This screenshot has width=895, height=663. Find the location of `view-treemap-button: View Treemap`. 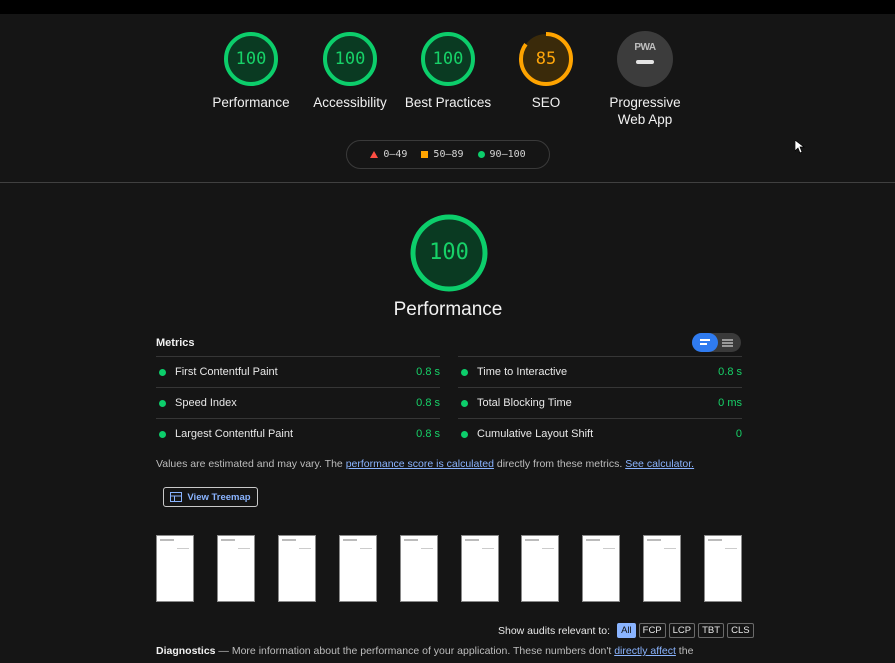

view-treemap-button: View Treemap is located at coordinates (210, 497).